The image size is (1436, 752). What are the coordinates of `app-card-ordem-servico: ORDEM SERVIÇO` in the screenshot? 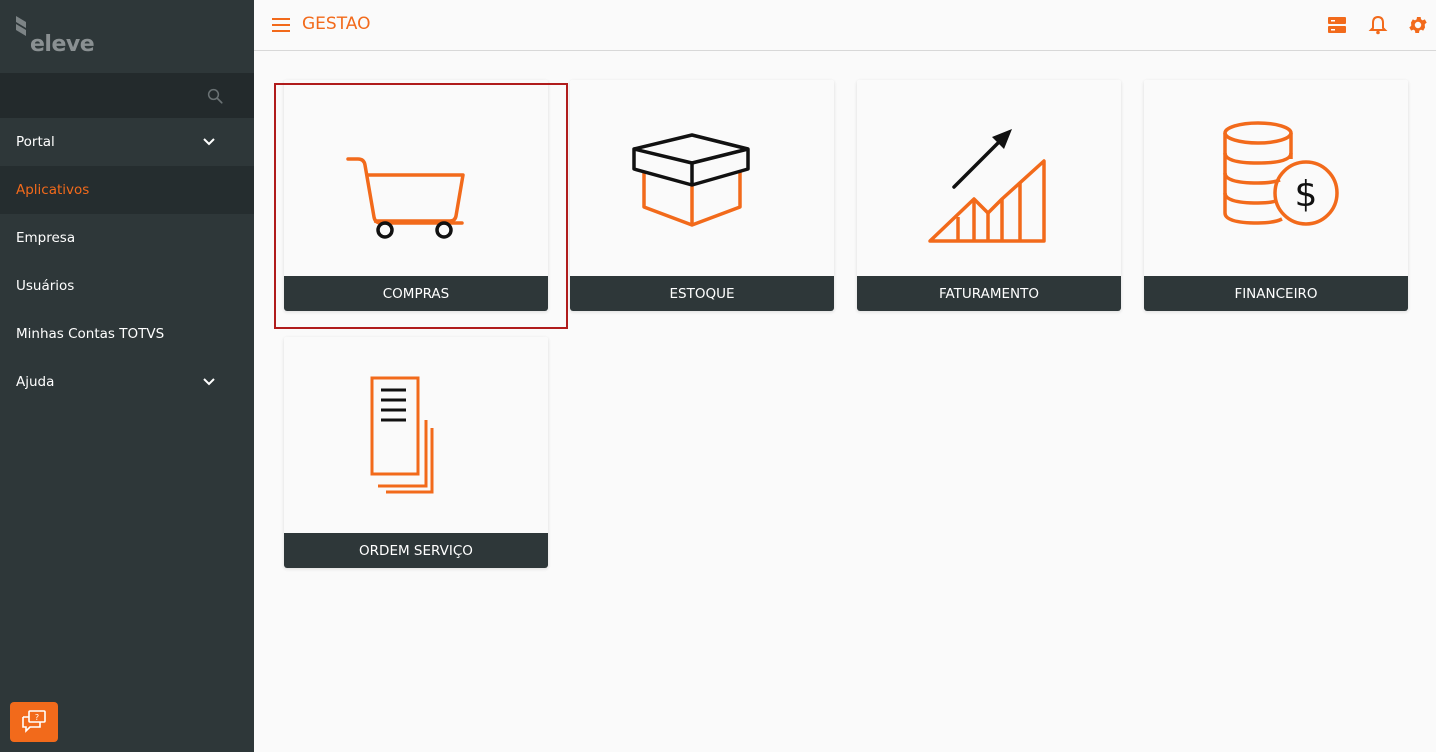 It's located at (416, 452).